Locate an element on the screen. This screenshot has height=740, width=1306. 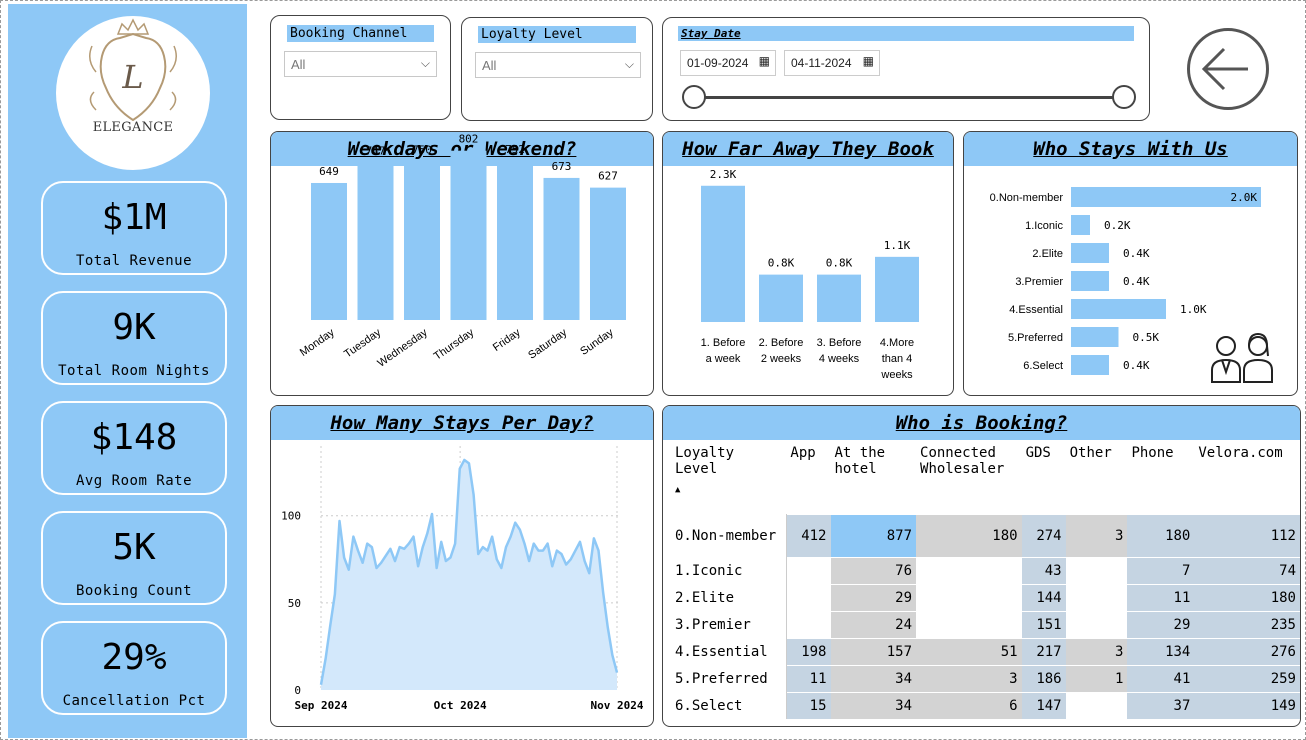
y-tick-label: 50 is located at coordinates (294, 603).